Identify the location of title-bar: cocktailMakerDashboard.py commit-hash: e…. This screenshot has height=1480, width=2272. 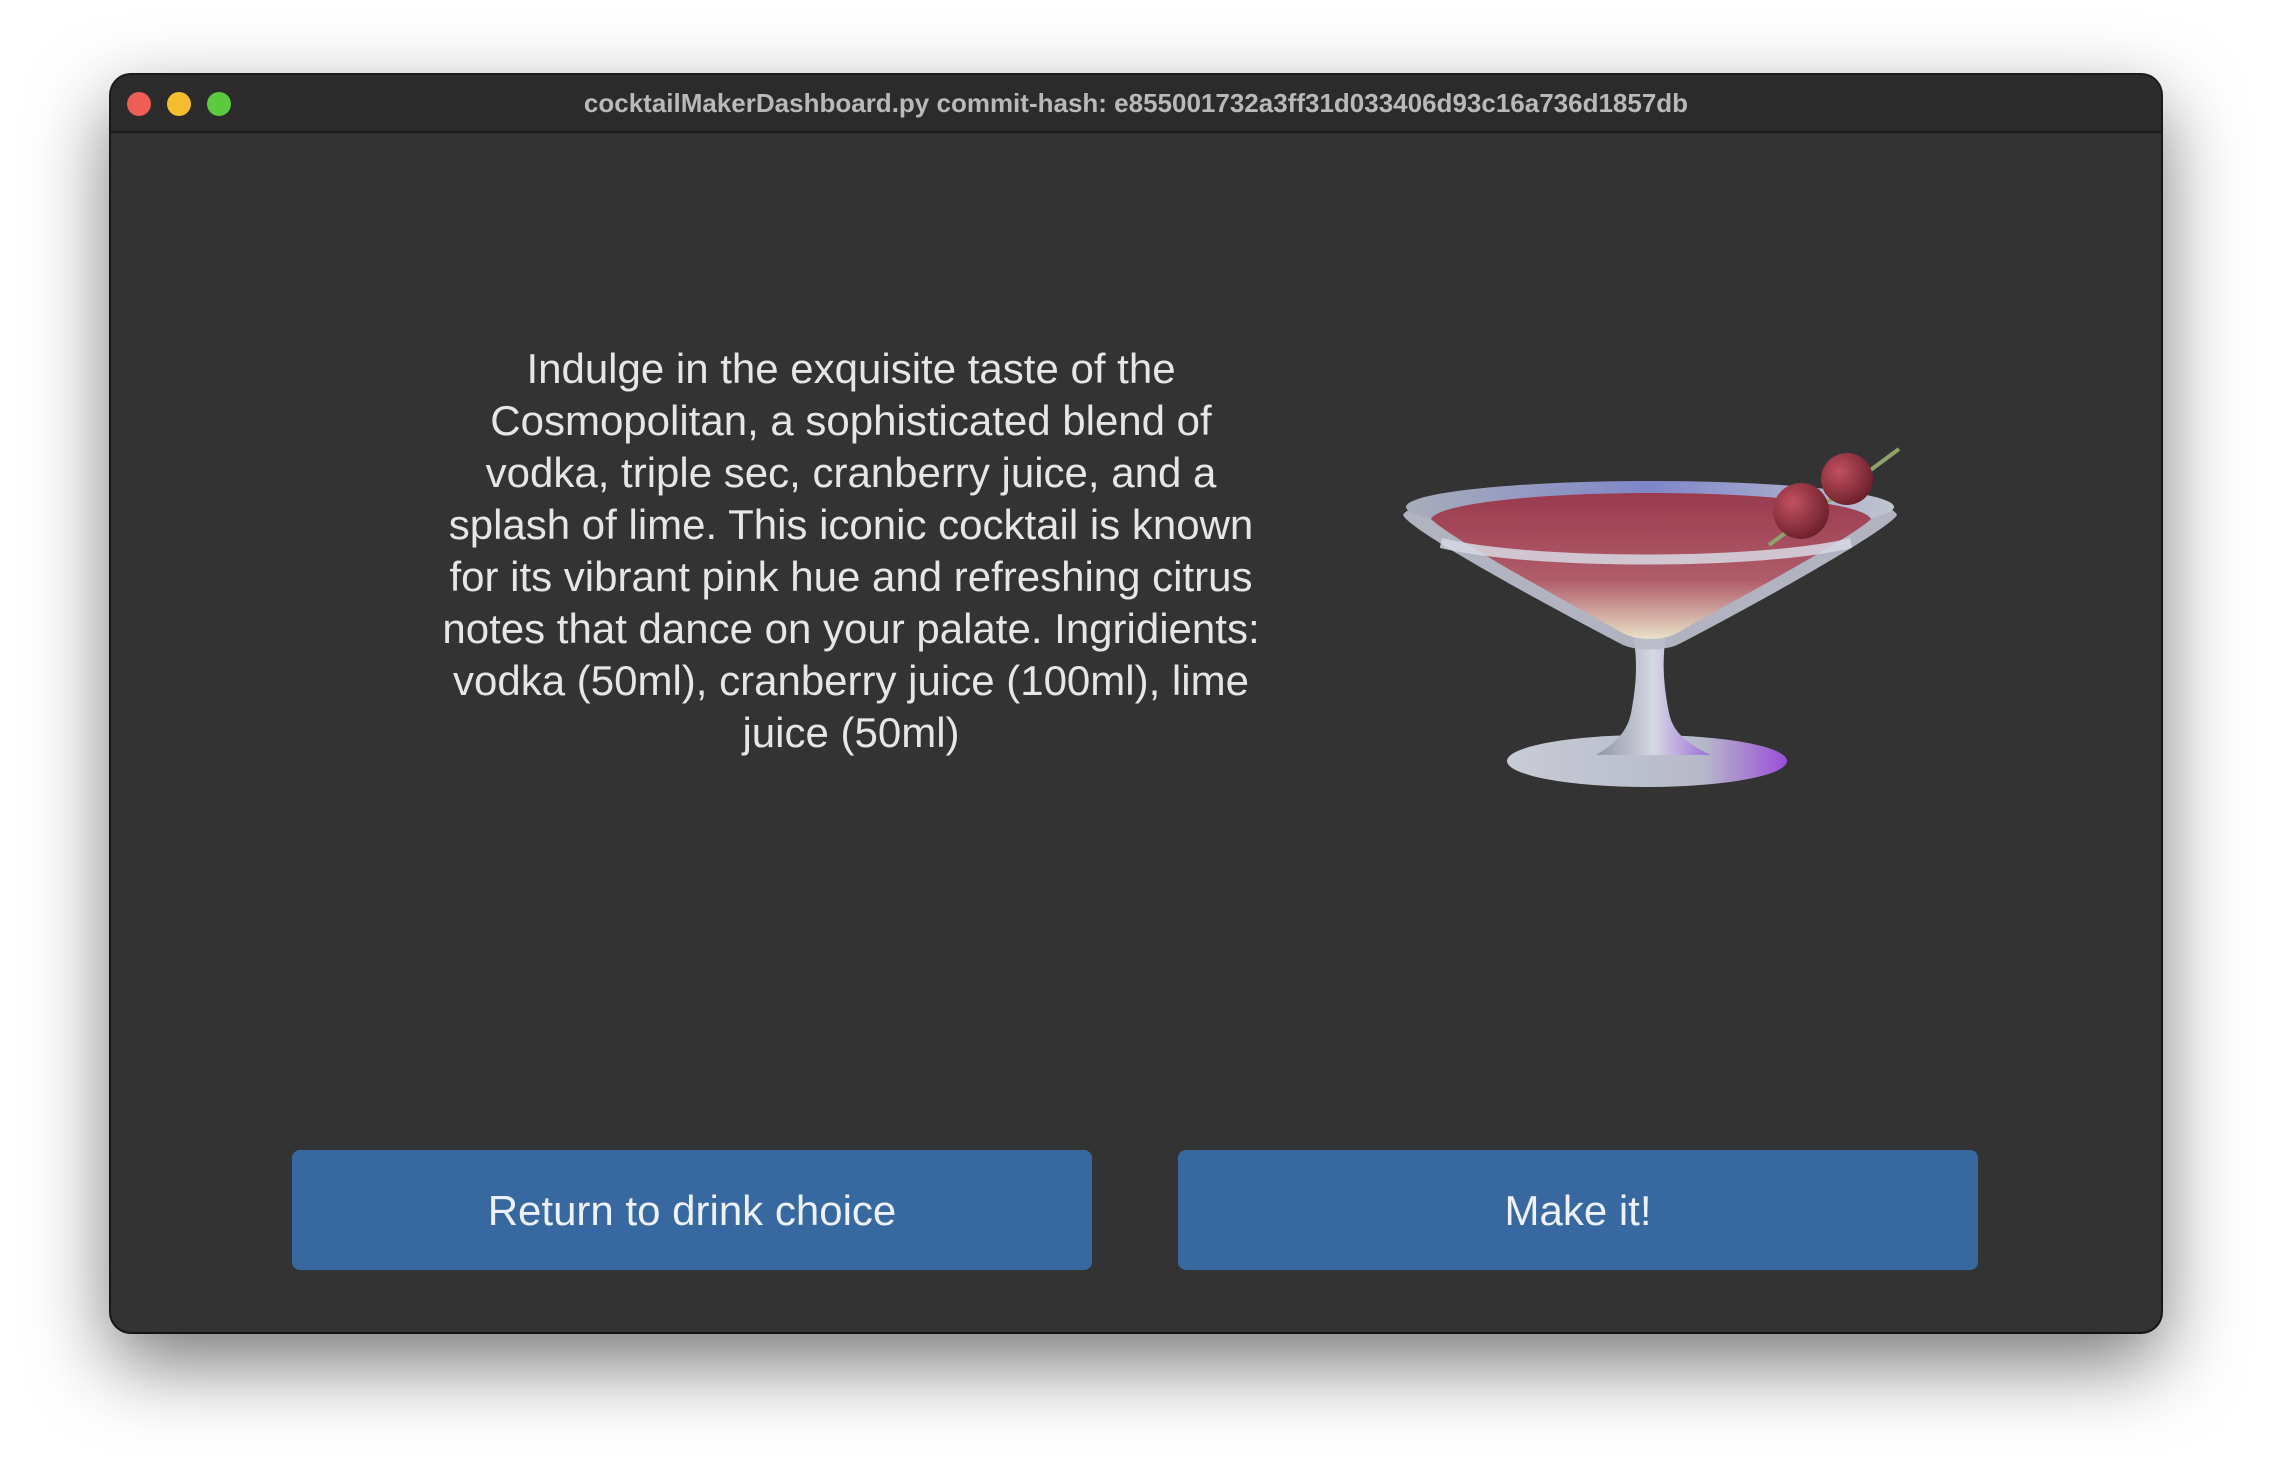
(1136, 104).